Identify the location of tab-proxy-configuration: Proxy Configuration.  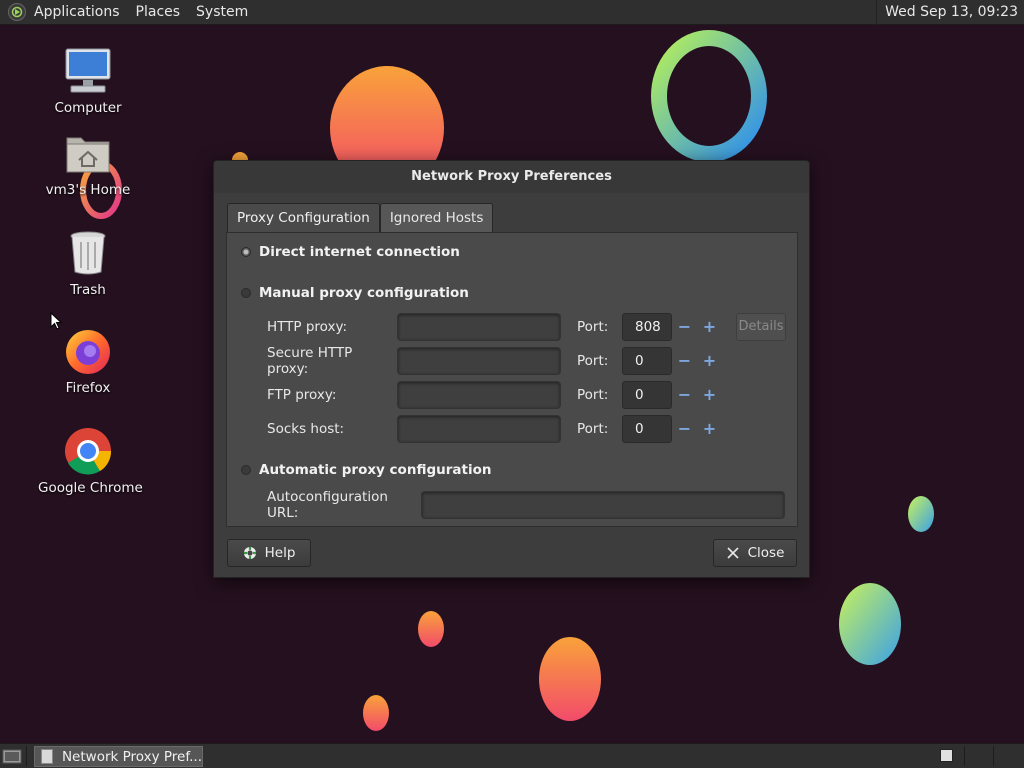
(303, 218).